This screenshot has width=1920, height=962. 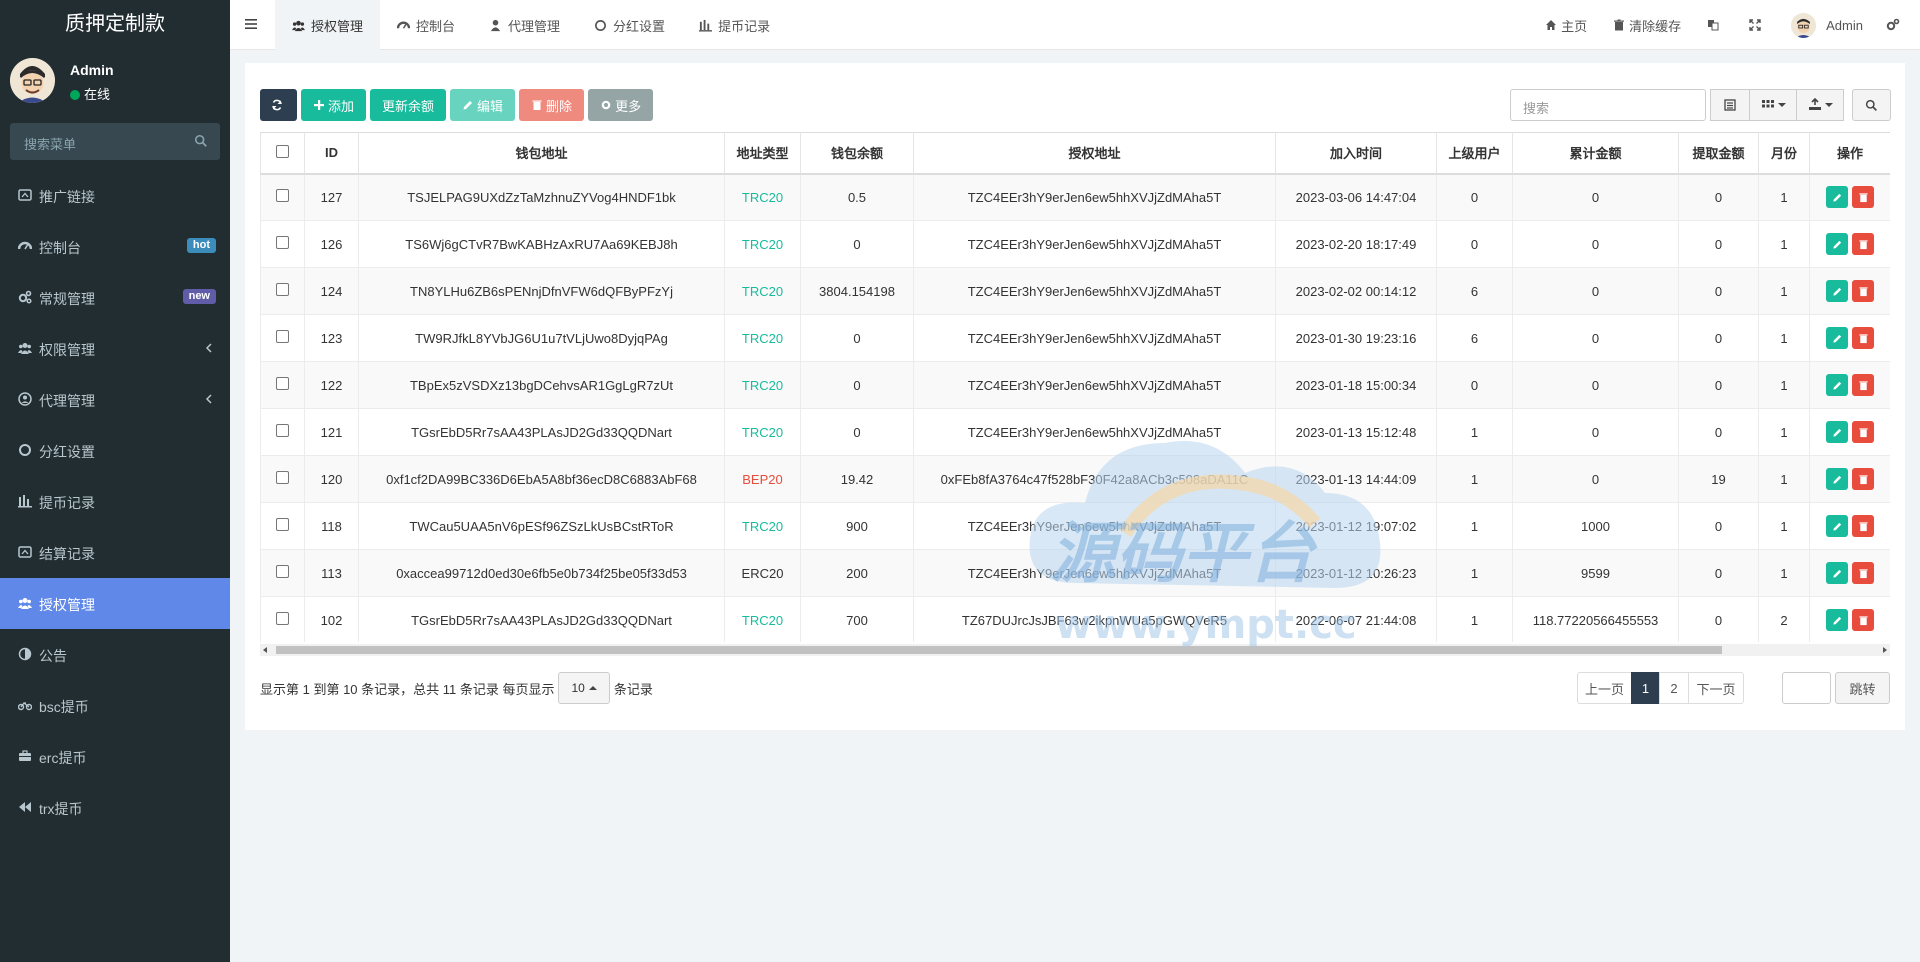 What do you see at coordinates (115, 297) in the screenshot?
I see `sidebar-item-general: 常规管理 new` at bounding box center [115, 297].